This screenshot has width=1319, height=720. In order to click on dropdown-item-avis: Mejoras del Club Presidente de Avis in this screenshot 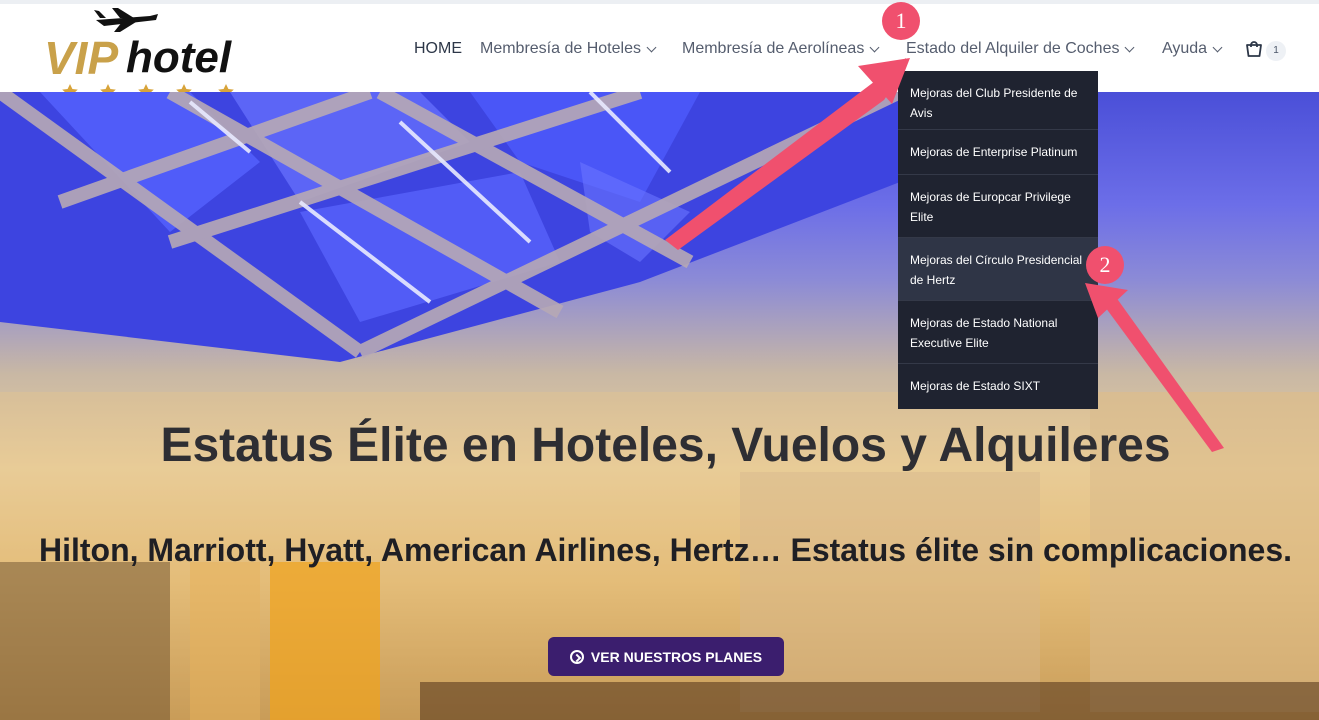, I will do `click(998, 100)`.